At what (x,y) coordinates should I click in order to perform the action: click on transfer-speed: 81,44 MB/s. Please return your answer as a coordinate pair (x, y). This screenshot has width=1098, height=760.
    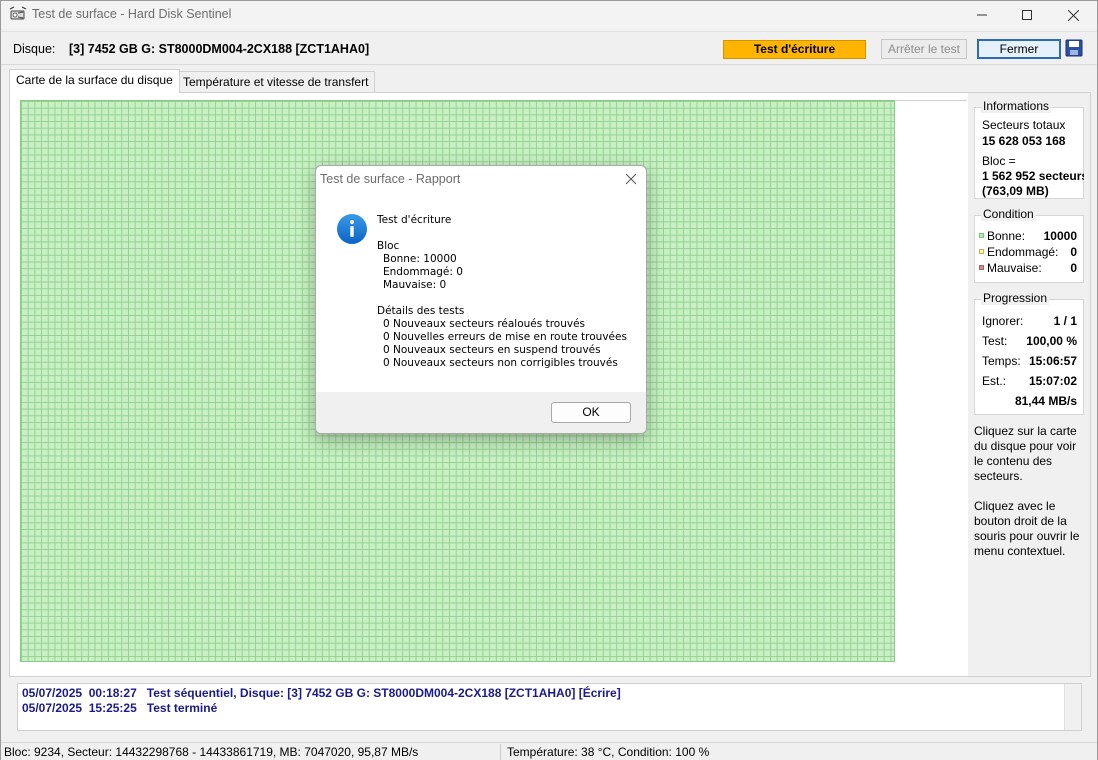
    Looking at the image, I should click on (1045, 401).